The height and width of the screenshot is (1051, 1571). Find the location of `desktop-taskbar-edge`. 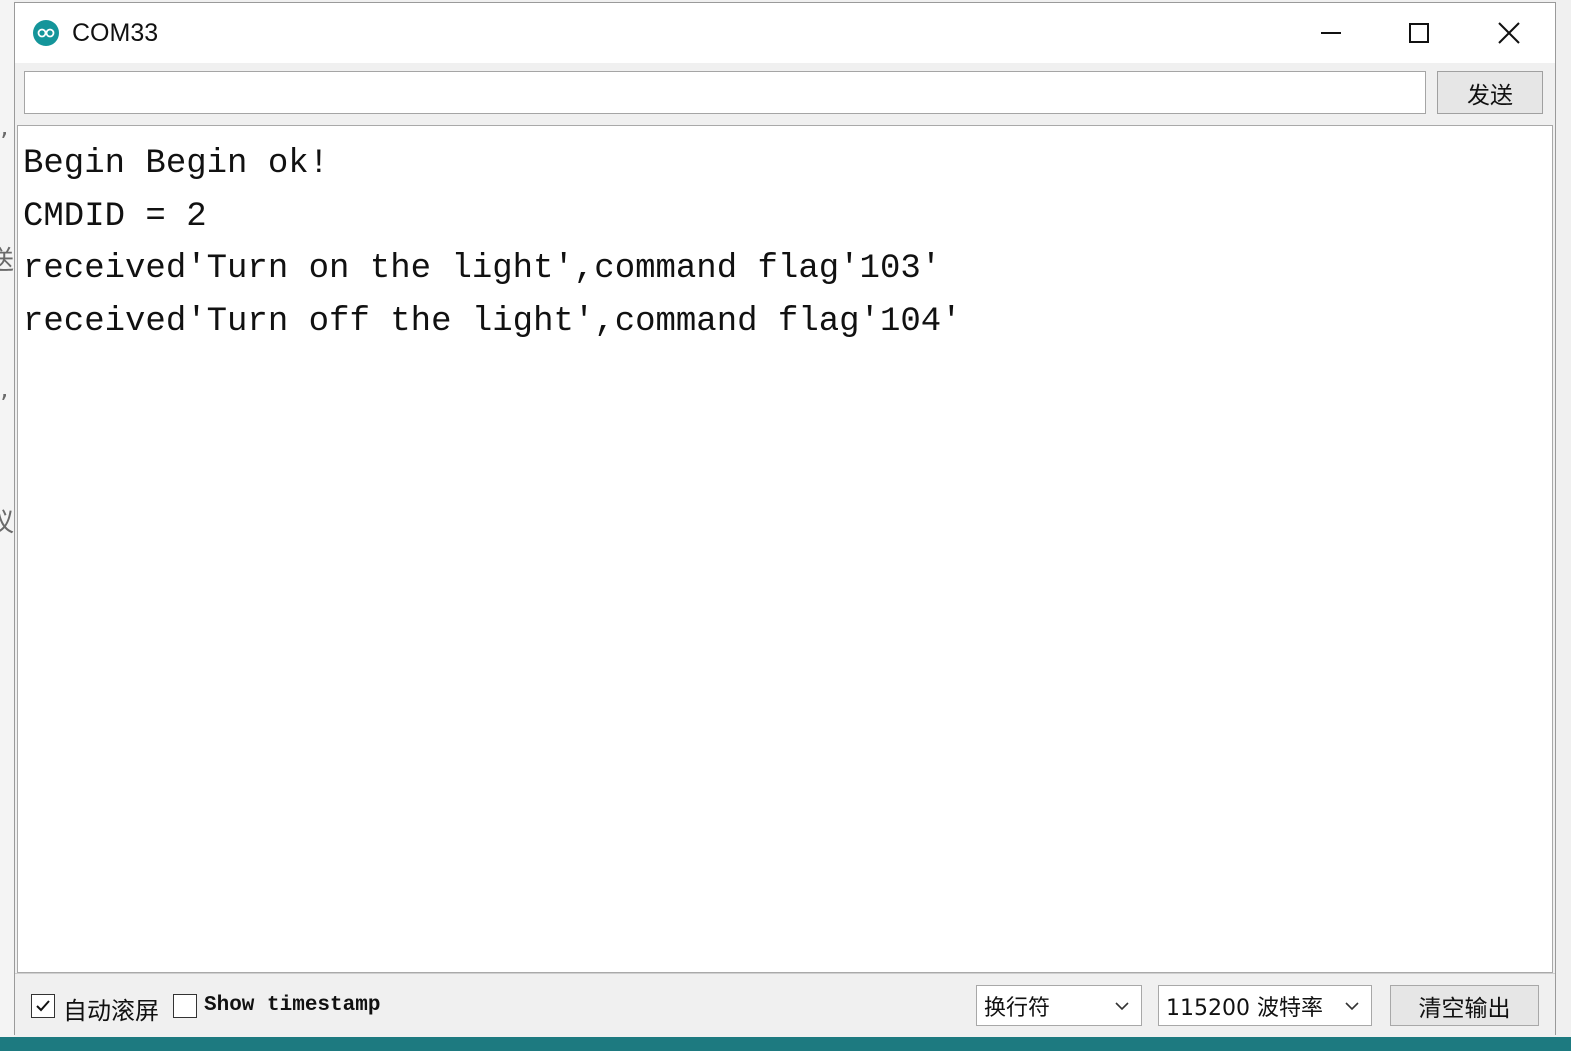

desktop-taskbar-edge is located at coordinates (785, 1044).